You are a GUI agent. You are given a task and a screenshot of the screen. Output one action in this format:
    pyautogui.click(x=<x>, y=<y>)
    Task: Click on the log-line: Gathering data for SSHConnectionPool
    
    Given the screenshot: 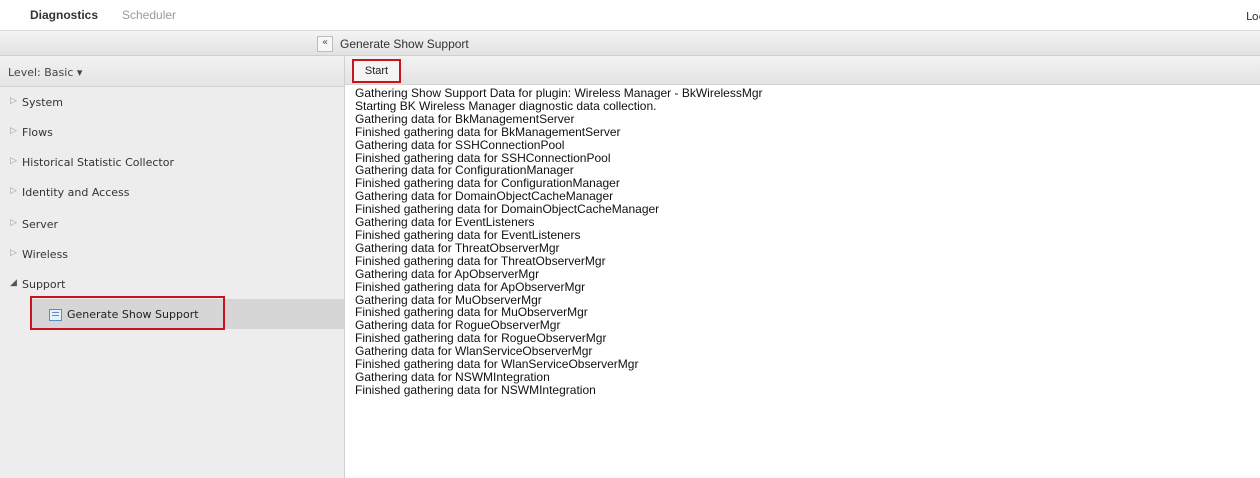 What is the action you would take?
    pyautogui.click(x=460, y=144)
    